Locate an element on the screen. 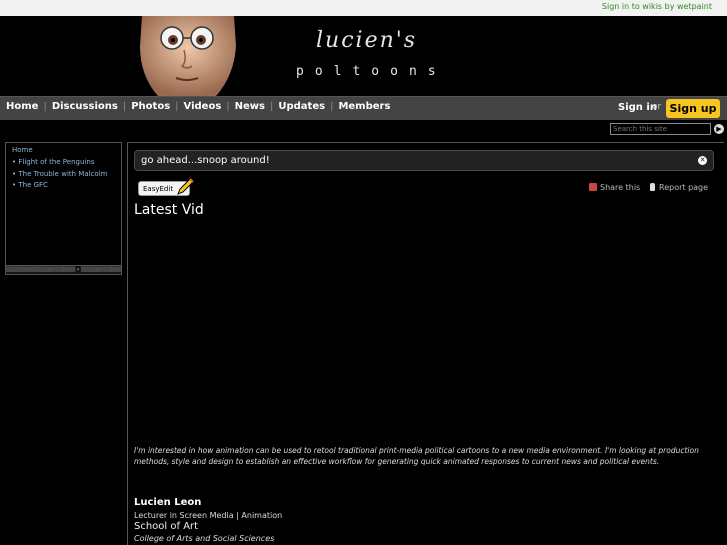  sidebar-resize-handle: ▒▒▒▒▒▒▒▒▒▒▒▒▒▒▒▒▒▒ ▾ ▒▒▒▒▒▒▒▒▒▒▒▒▒▒▒▒▒▒ is located at coordinates (63, 269).